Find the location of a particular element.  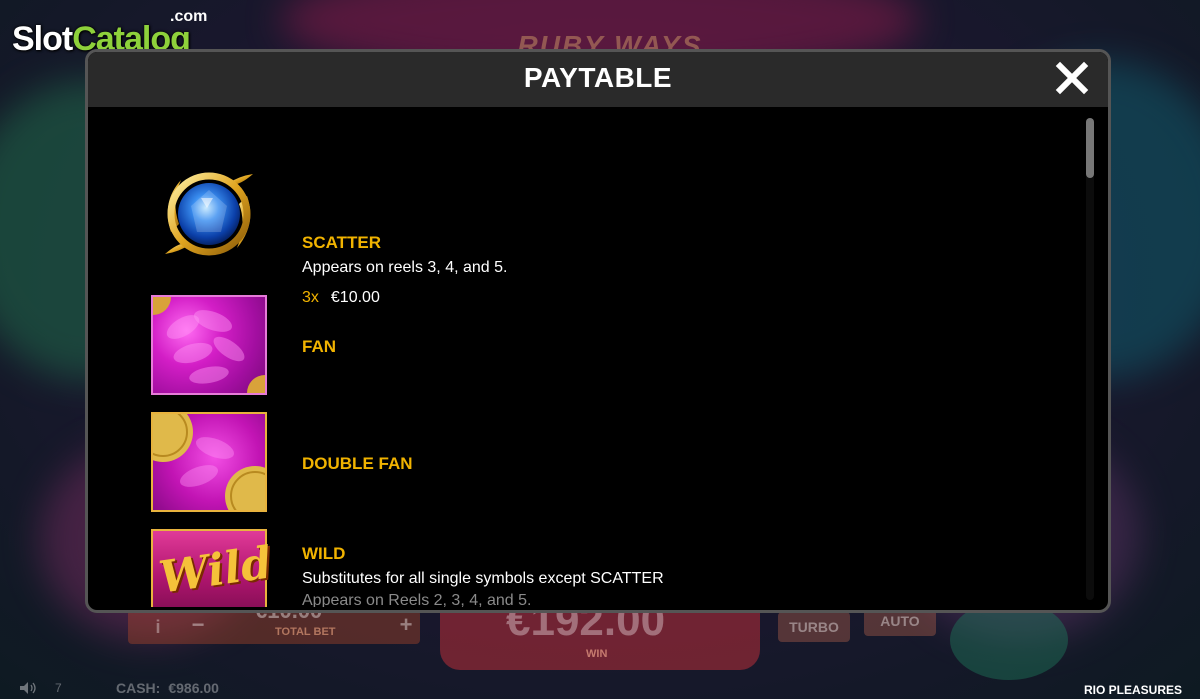

symbol-name: WILD is located at coordinates (324, 553).